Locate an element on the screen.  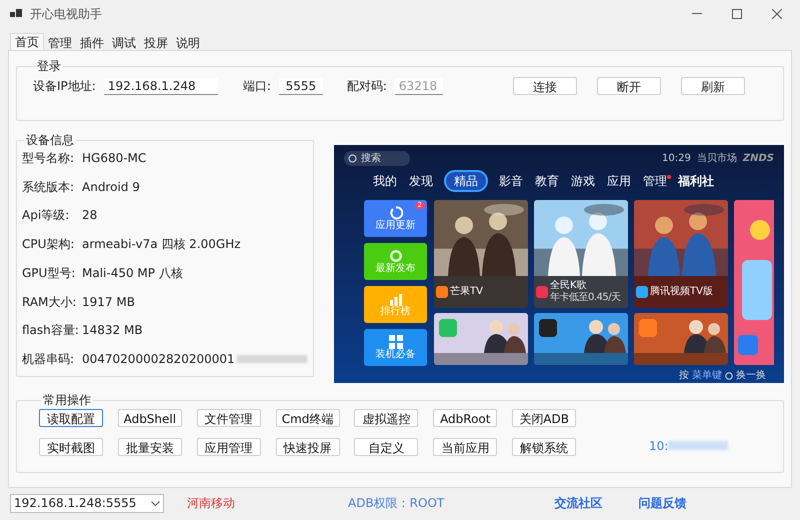
tv-tile-label: 最新发布 is located at coordinates (396, 269).